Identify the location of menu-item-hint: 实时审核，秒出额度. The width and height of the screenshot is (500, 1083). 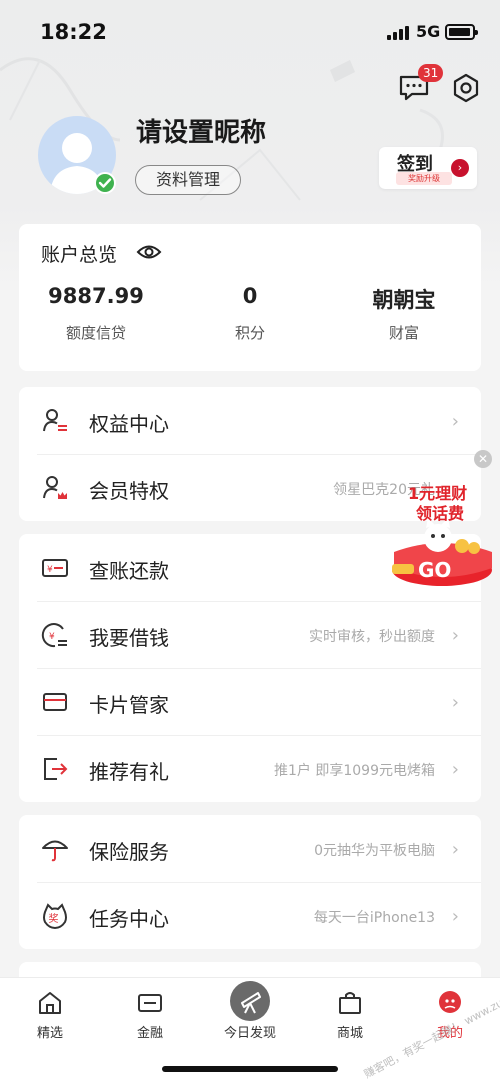
(372, 637).